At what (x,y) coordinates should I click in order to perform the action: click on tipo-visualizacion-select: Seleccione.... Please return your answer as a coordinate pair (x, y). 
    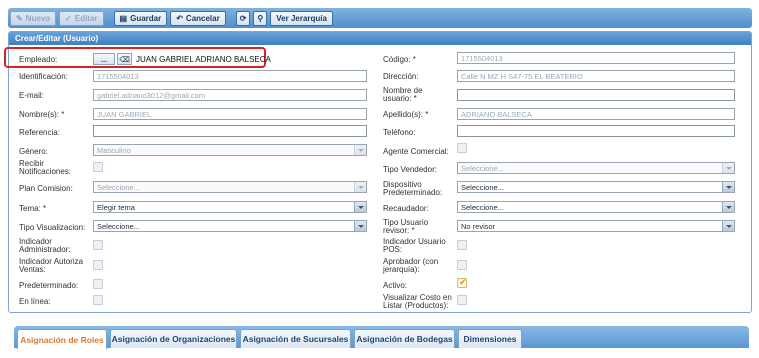
    Looking at the image, I should click on (230, 226).